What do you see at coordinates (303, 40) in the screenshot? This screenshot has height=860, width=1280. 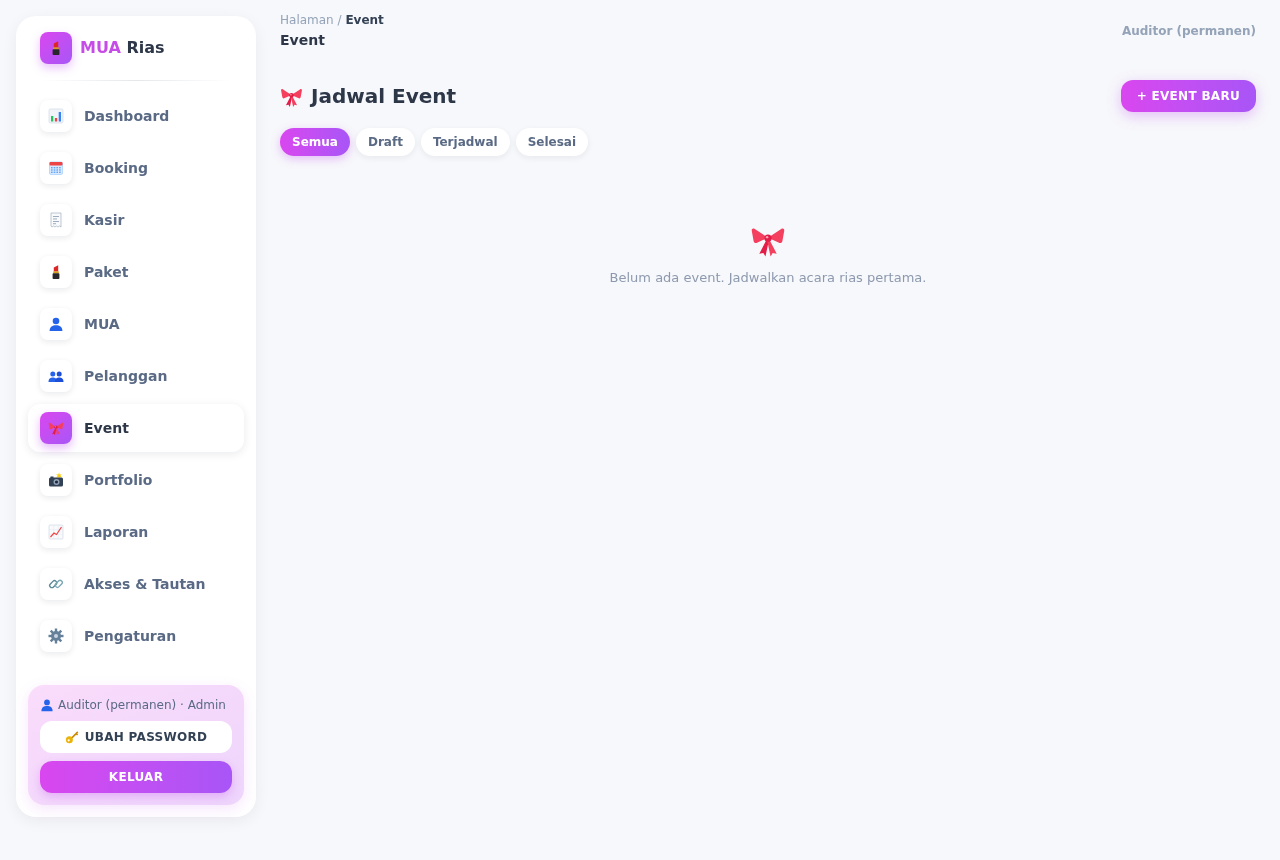 I see `page-title: Event` at bounding box center [303, 40].